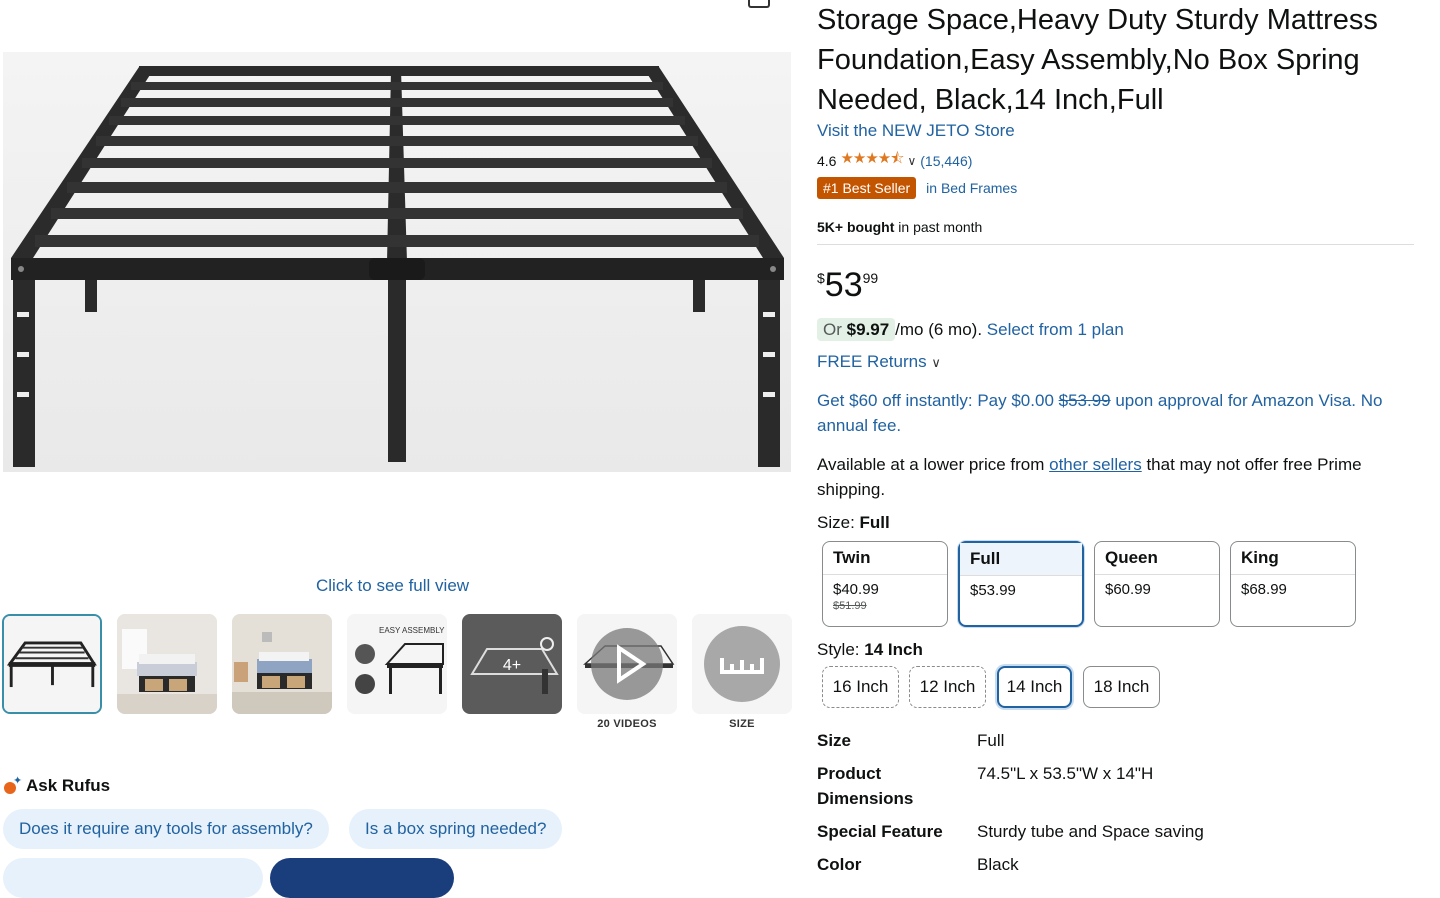 This screenshot has height=898, width=1440. I want to click on best-seller-row: #1 Best Seller in Bed Frames, so click(917, 188).